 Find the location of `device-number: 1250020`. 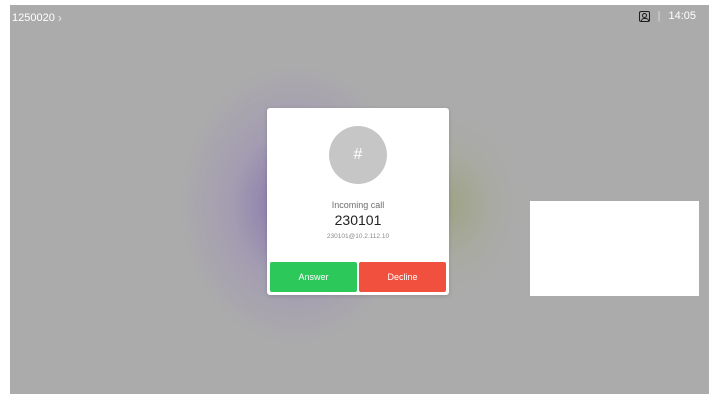

device-number: 1250020 is located at coordinates (33, 18).